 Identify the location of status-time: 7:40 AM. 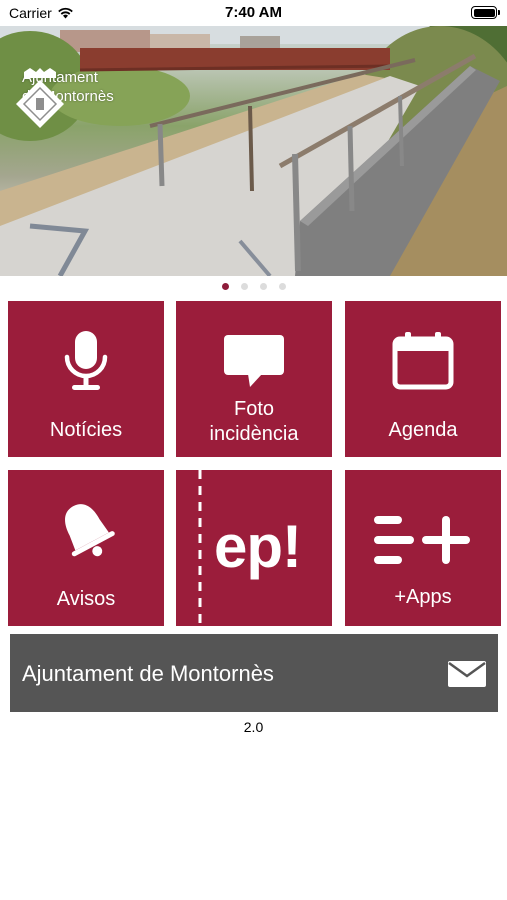
(253, 12).